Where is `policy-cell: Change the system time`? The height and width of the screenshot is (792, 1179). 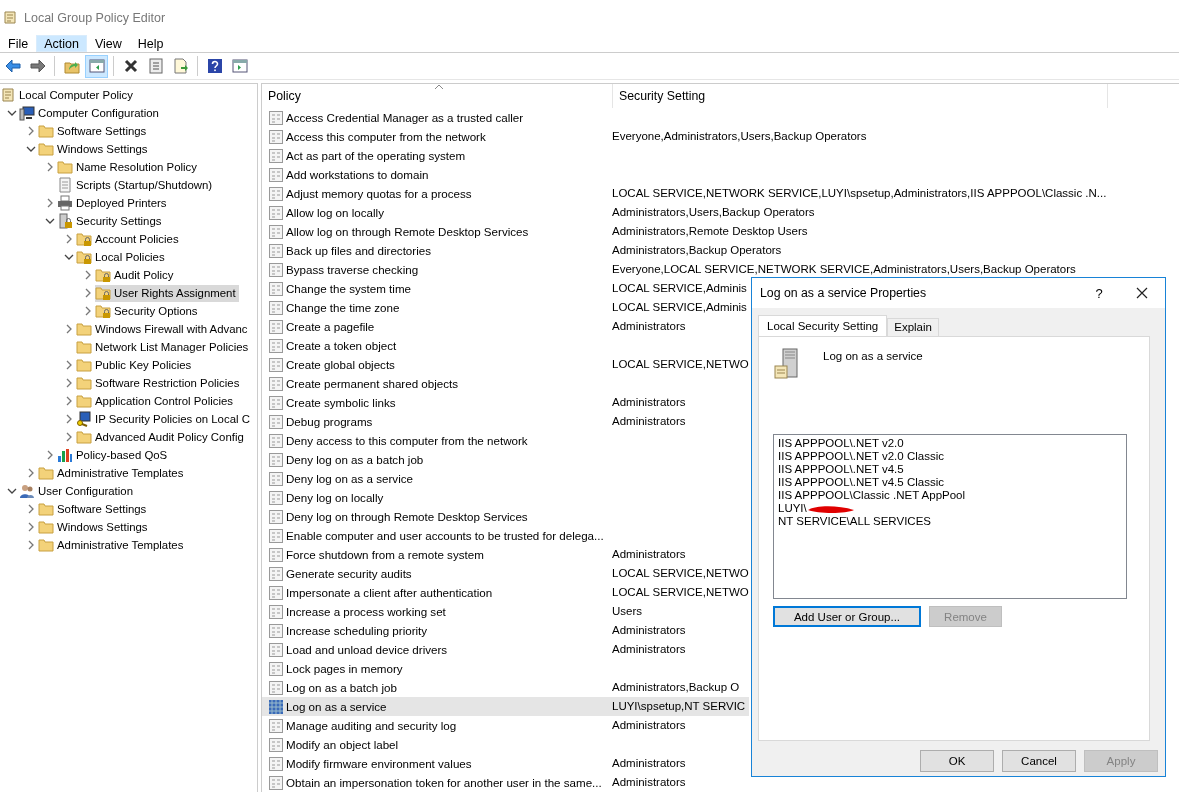
policy-cell: Change the system time is located at coordinates (434, 288).